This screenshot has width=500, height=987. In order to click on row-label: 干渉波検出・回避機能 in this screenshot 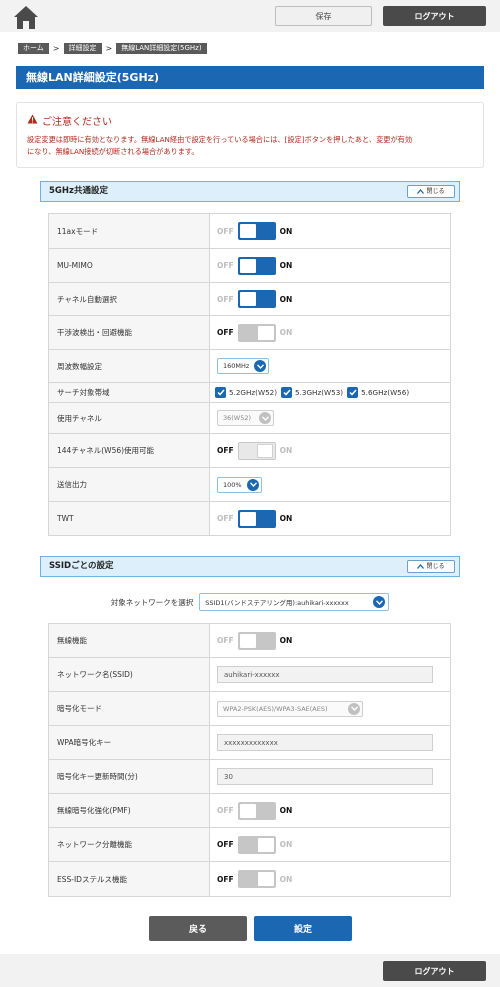, I will do `click(129, 332)`.